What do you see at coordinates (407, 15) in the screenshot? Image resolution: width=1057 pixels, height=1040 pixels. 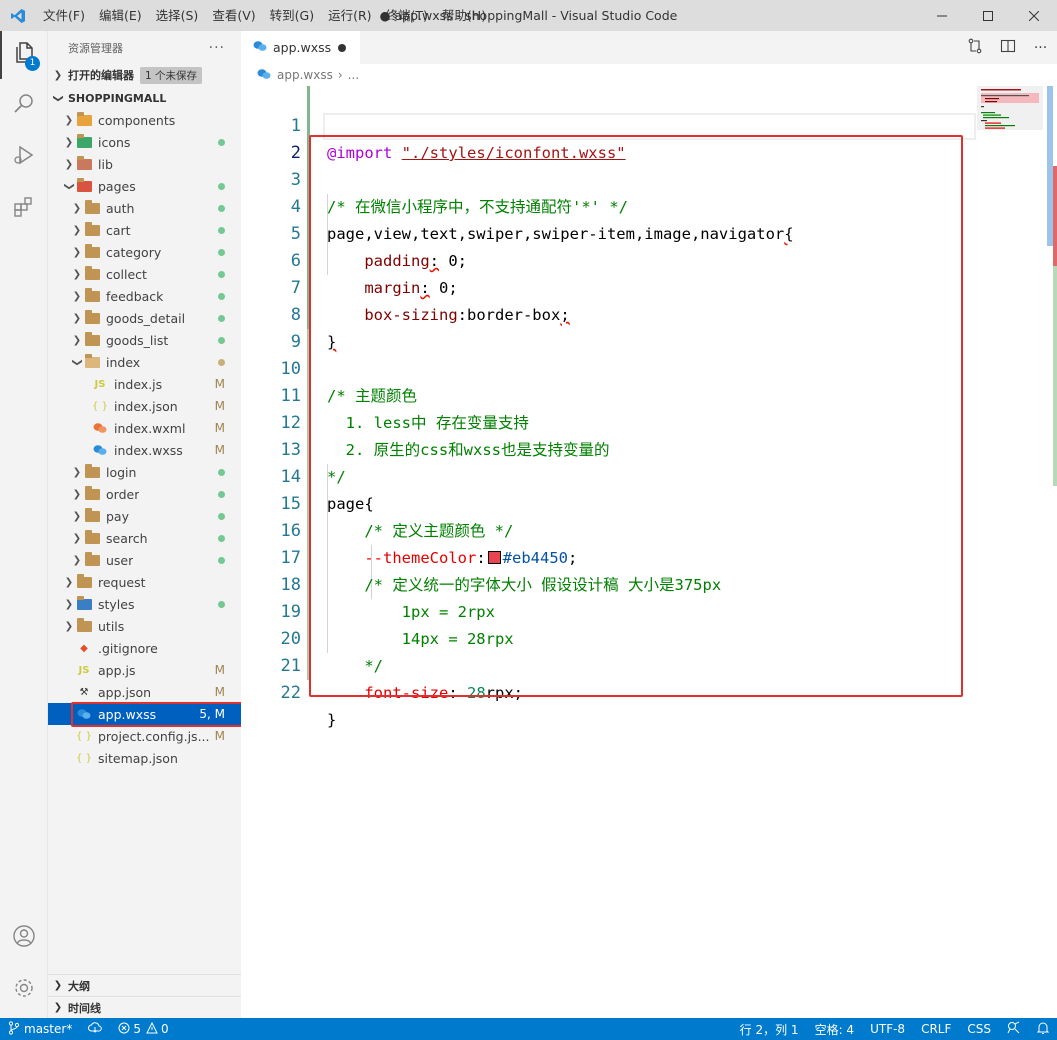 I see `menu-terminal: 终端(T)` at bounding box center [407, 15].